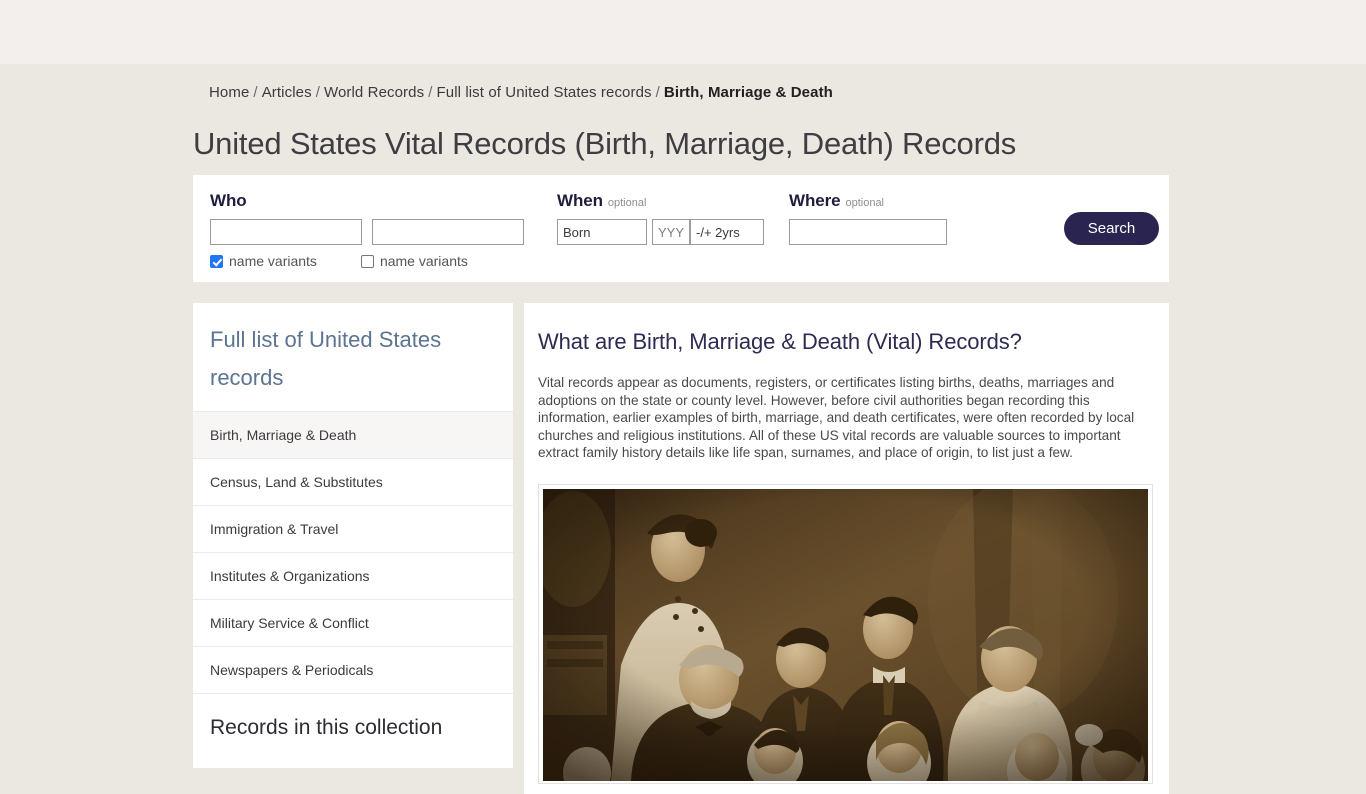  I want to click on sidebar-heading-link: Full list of United States records, so click(353, 357).